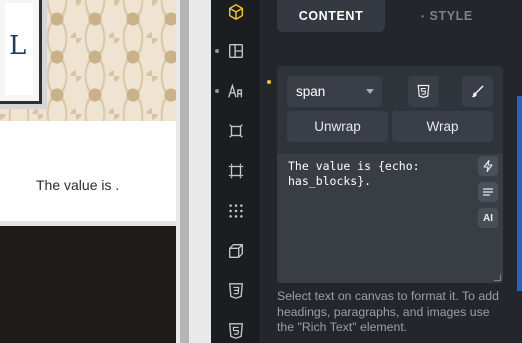 This screenshot has width=522, height=343. Describe the element at coordinates (311, 91) in the screenshot. I see `tag-select-value: span` at that location.